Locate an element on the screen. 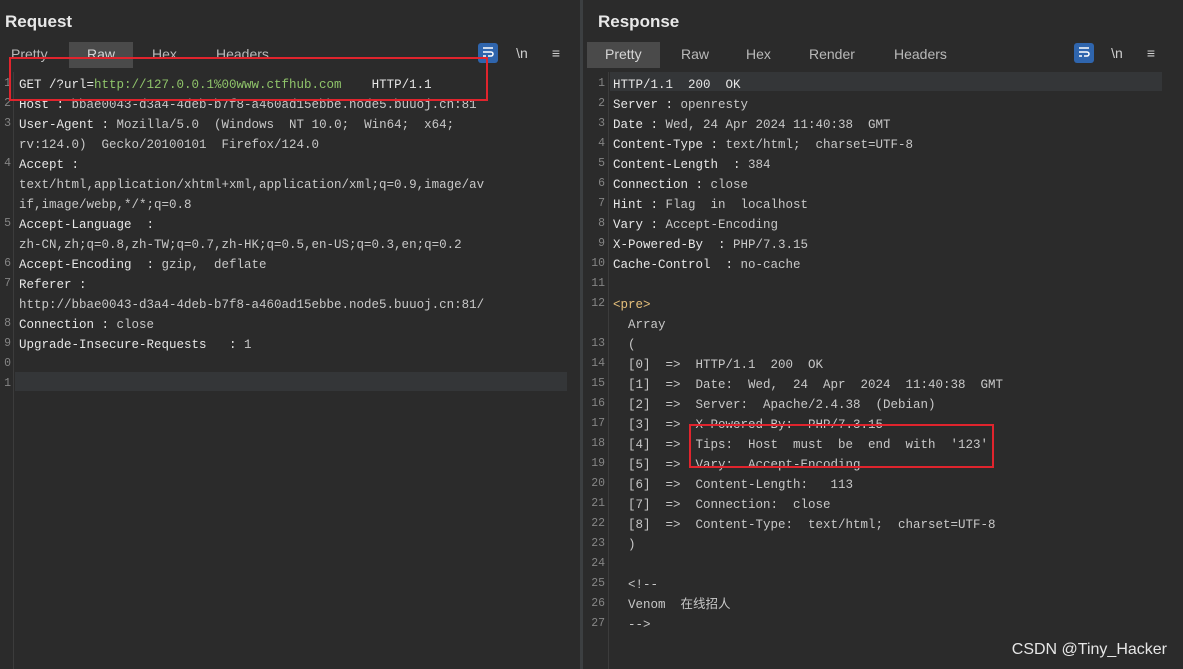  word-wrap-icon is located at coordinates (1084, 53).